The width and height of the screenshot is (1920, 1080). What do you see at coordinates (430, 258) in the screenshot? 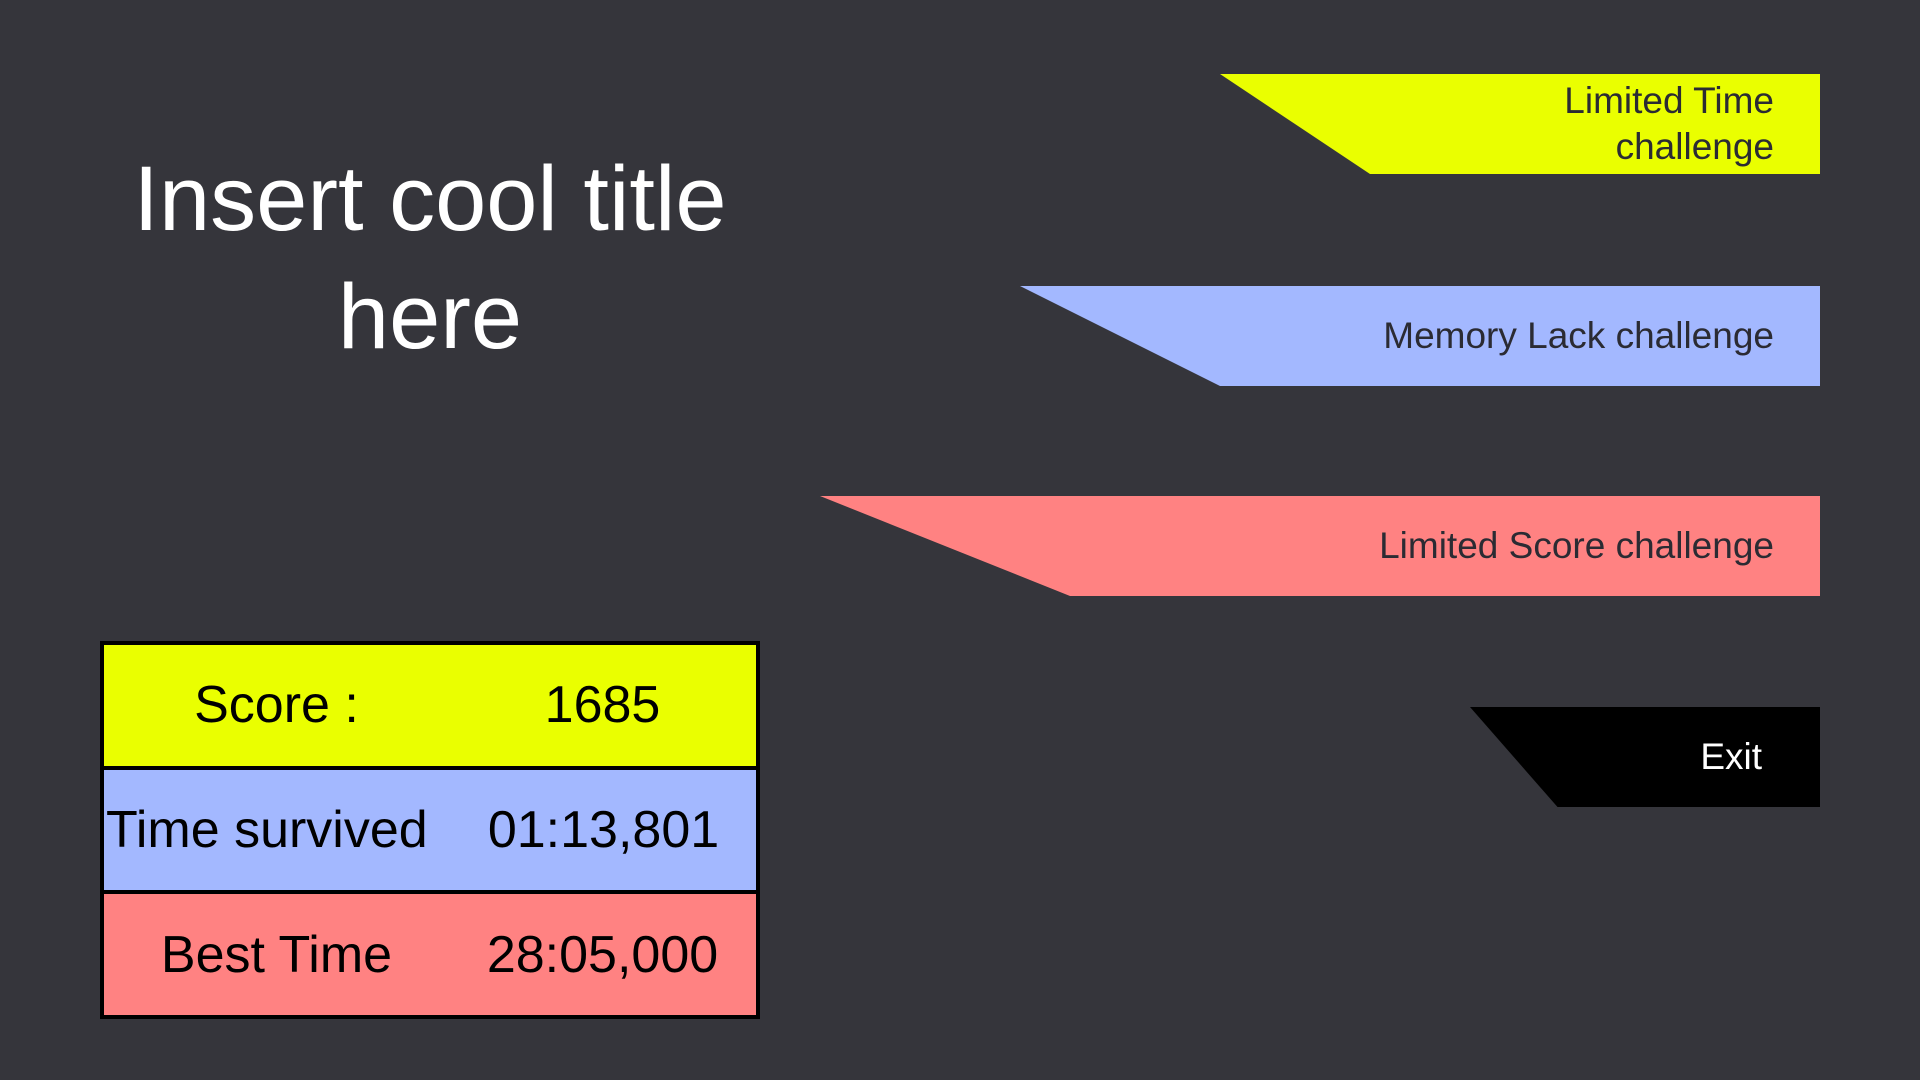
I see `game-title: Insert cool title here` at bounding box center [430, 258].